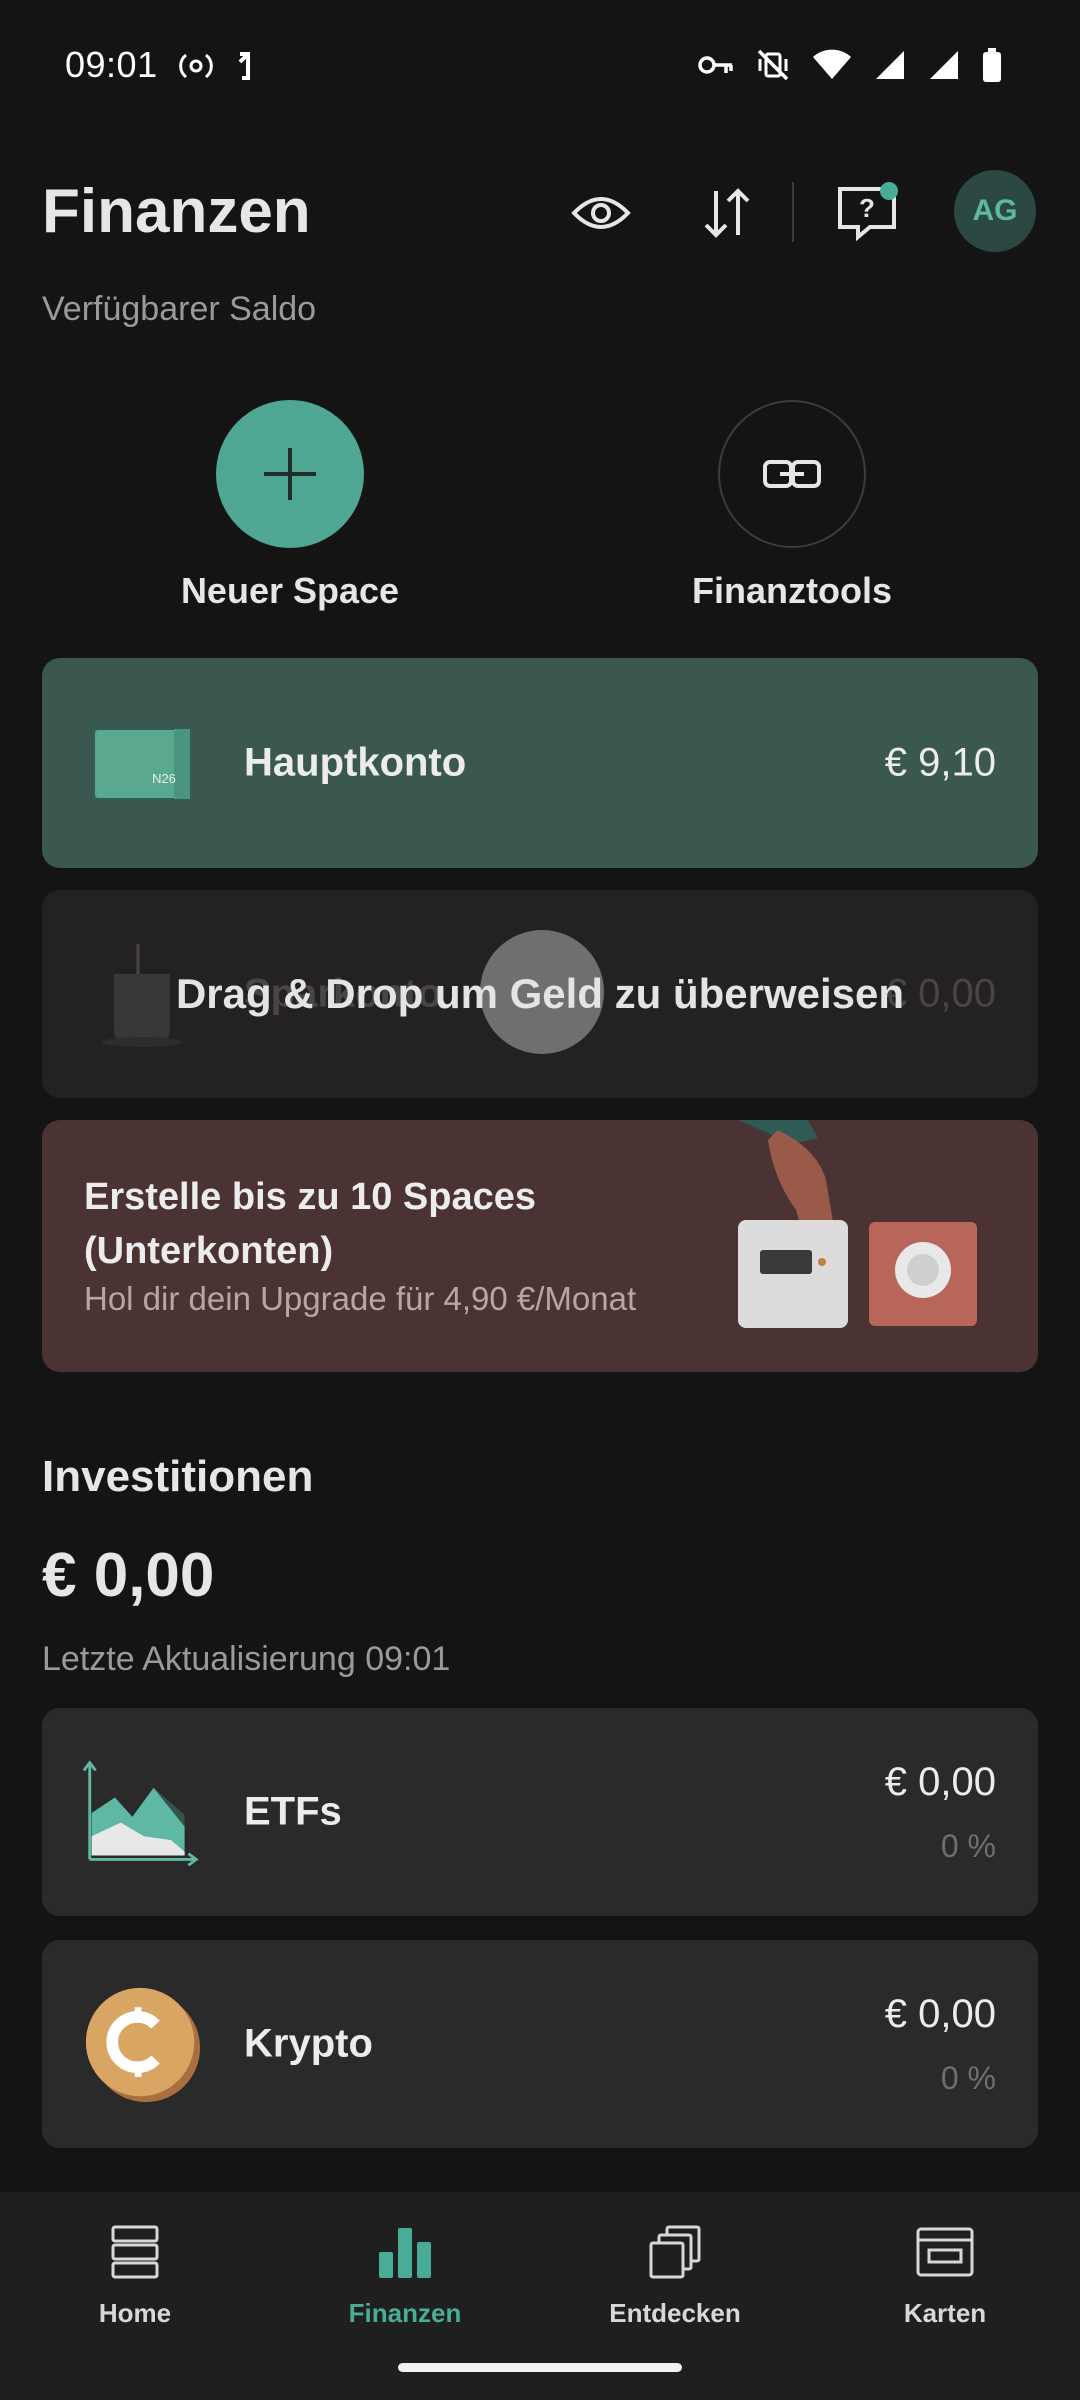 This screenshot has width=1080, height=2400. What do you see at coordinates (832, 67) in the screenshot?
I see `wifi-icon` at bounding box center [832, 67].